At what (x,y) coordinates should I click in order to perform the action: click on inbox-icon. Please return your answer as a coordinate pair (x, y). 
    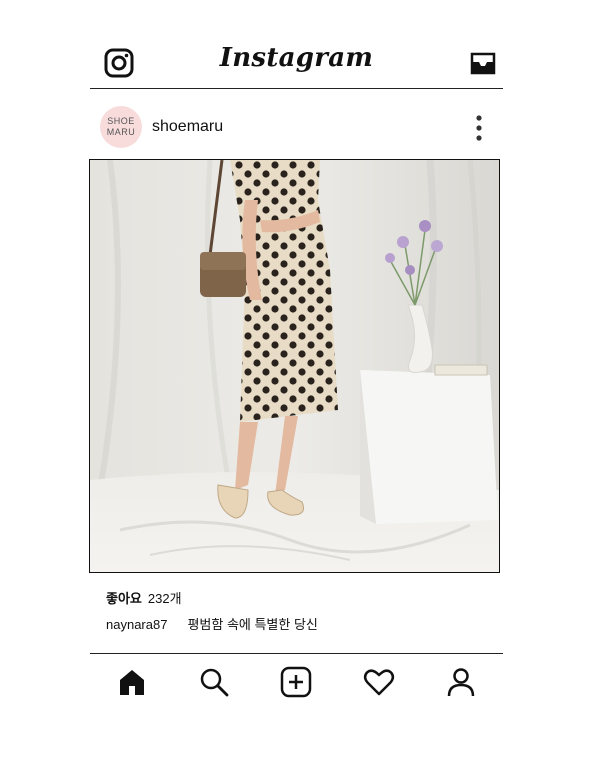
    Looking at the image, I should click on (483, 63).